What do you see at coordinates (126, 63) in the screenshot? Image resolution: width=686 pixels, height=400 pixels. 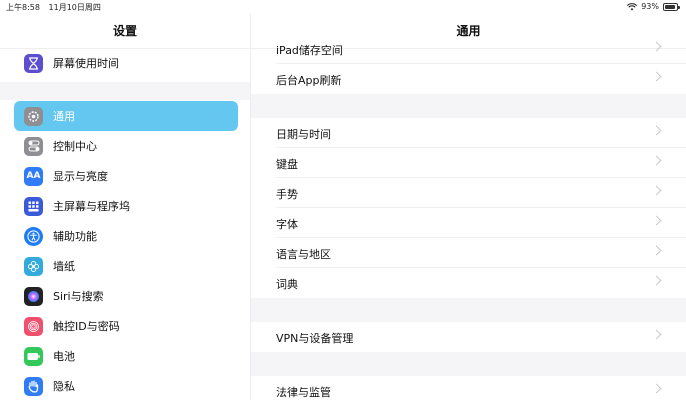 I see `sidebar-item-screen-time: 屏幕使用时间` at bounding box center [126, 63].